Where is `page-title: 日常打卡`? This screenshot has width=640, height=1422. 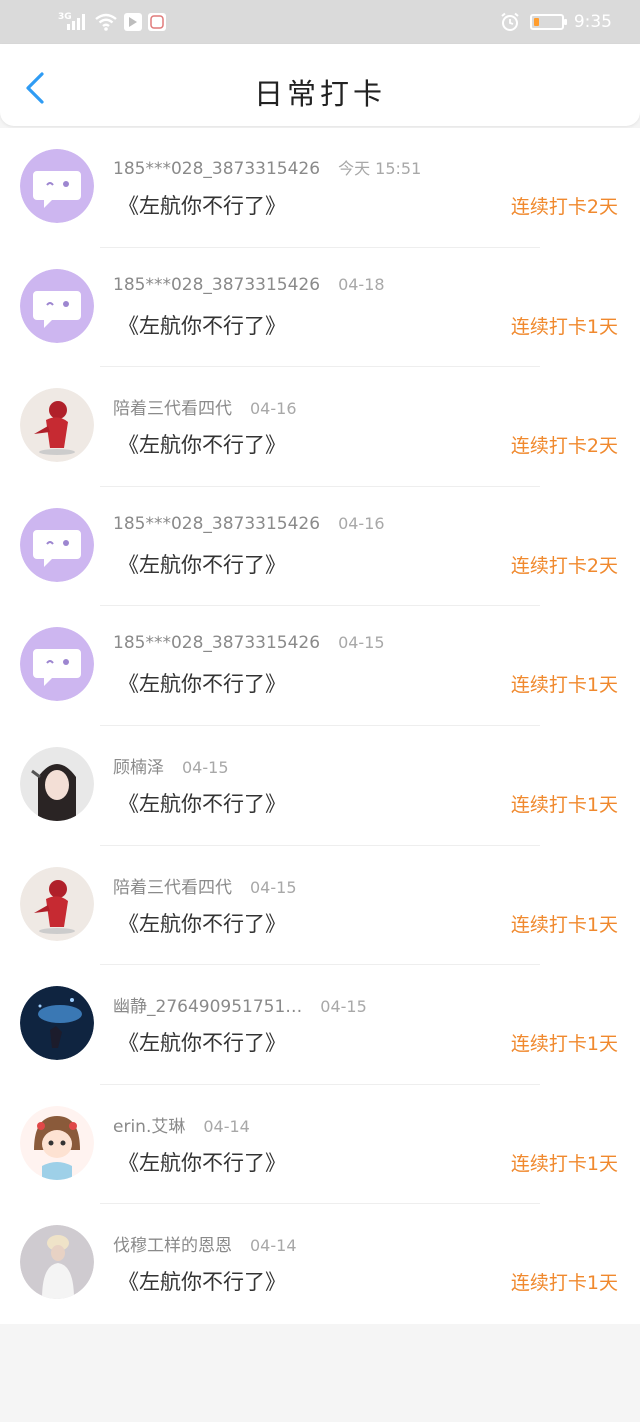
page-title: 日常打卡 is located at coordinates (319, 94).